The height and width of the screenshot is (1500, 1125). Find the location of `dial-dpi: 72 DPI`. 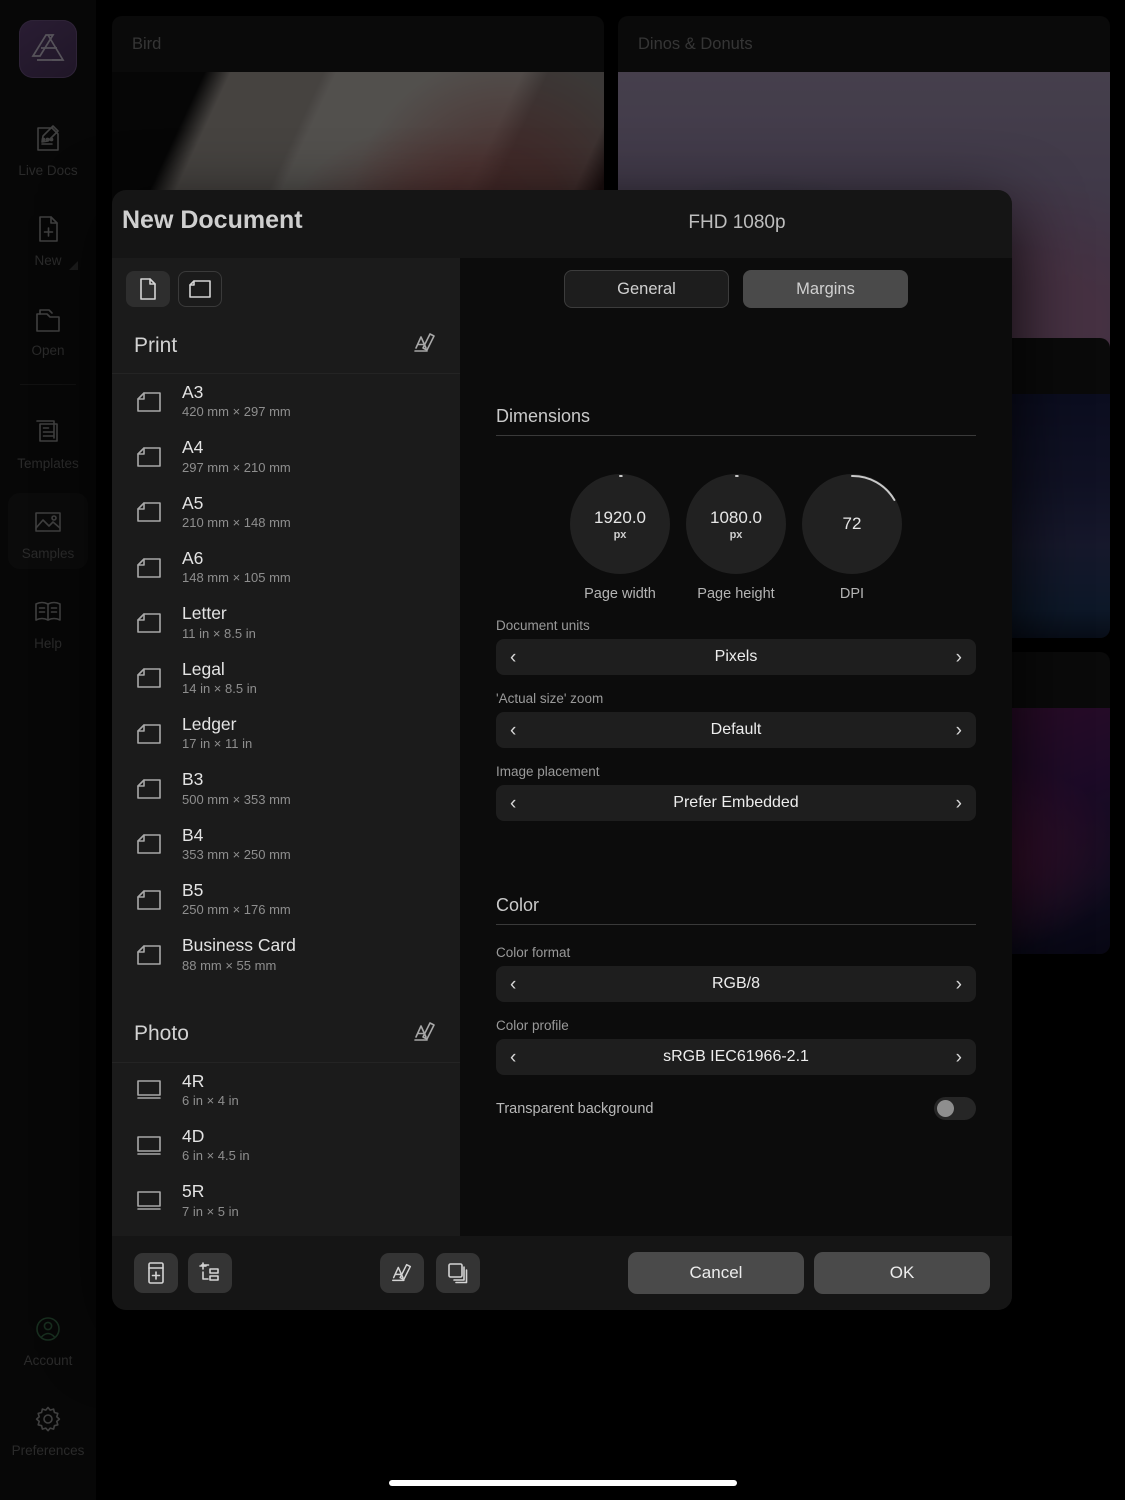

dial-dpi: 72 DPI is located at coordinates (852, 538).